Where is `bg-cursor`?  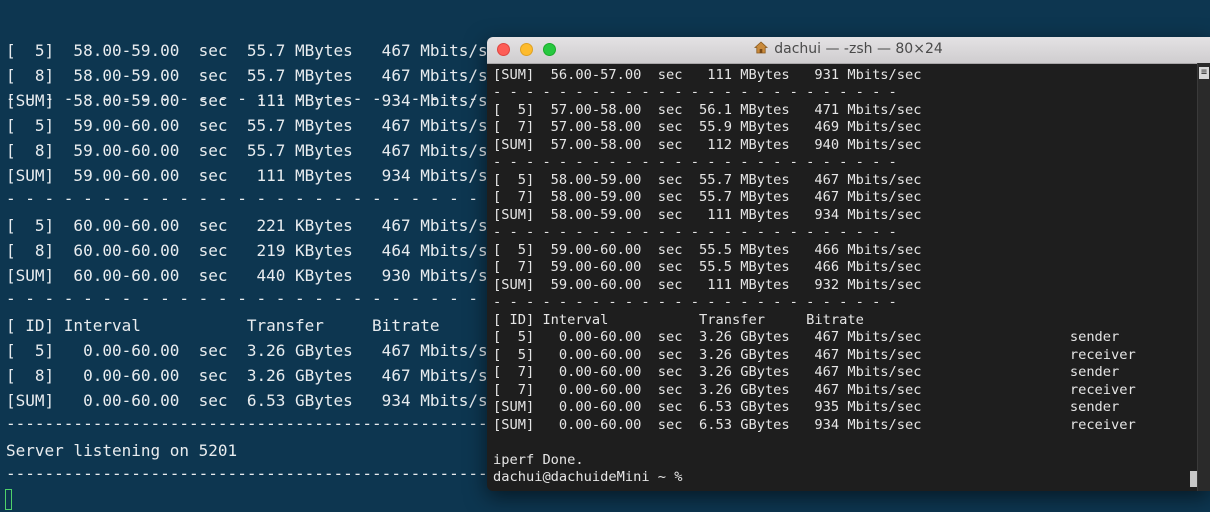
bg-cursor is located at coordinates (8, 499).